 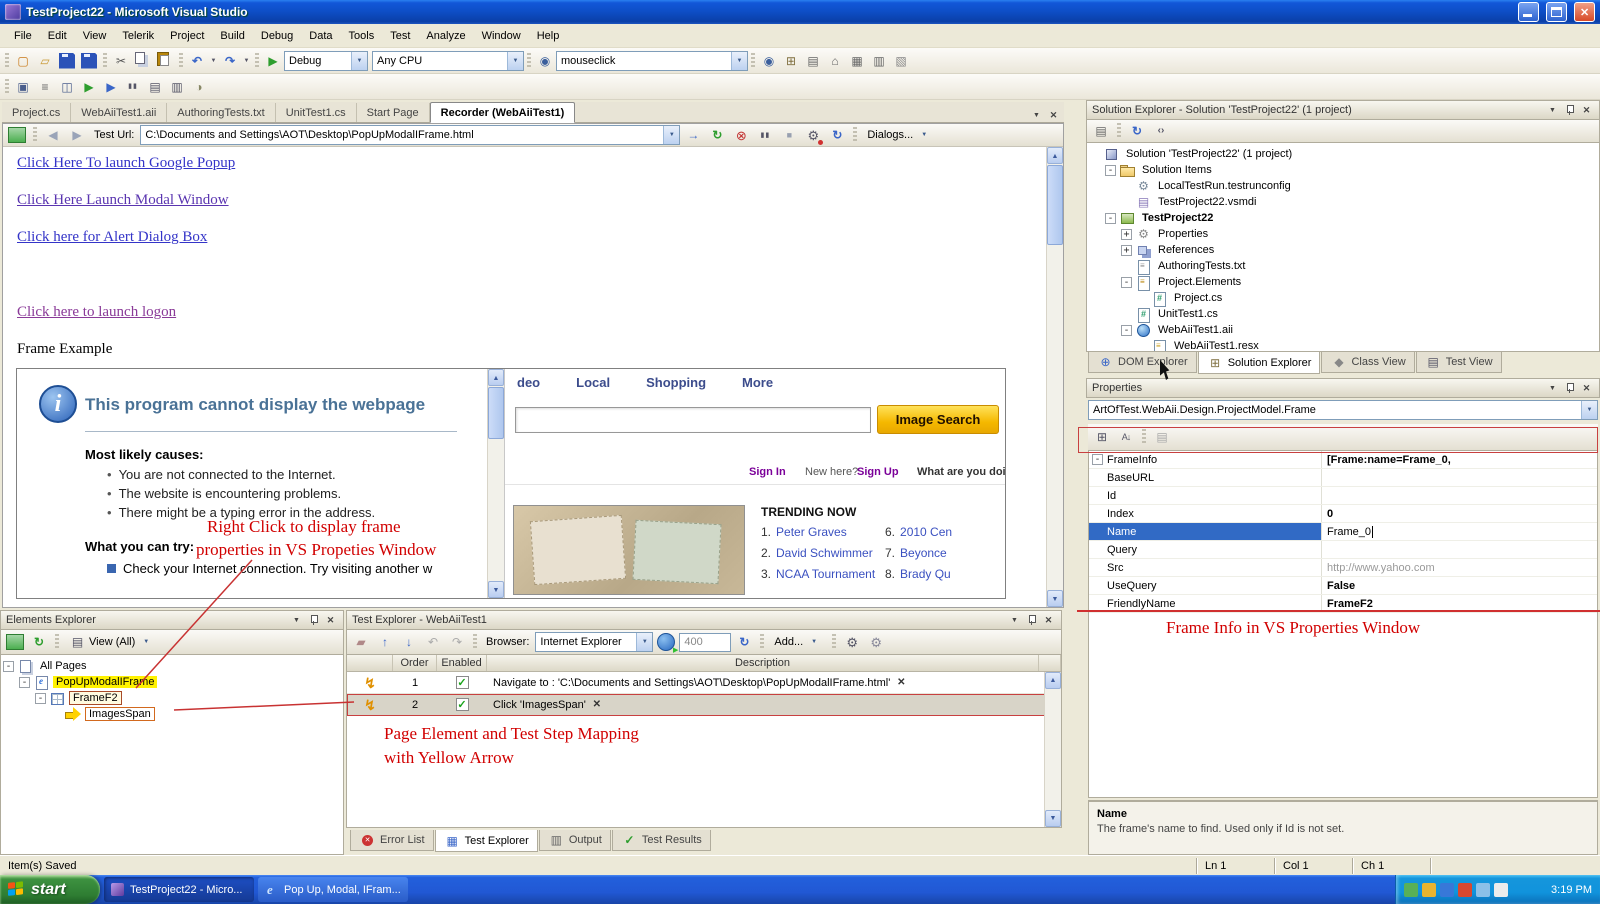 What do you see at coordinates (1102, 437) in the screenshot?
I see `categorized-icon` at bounding box center [1102, 437].